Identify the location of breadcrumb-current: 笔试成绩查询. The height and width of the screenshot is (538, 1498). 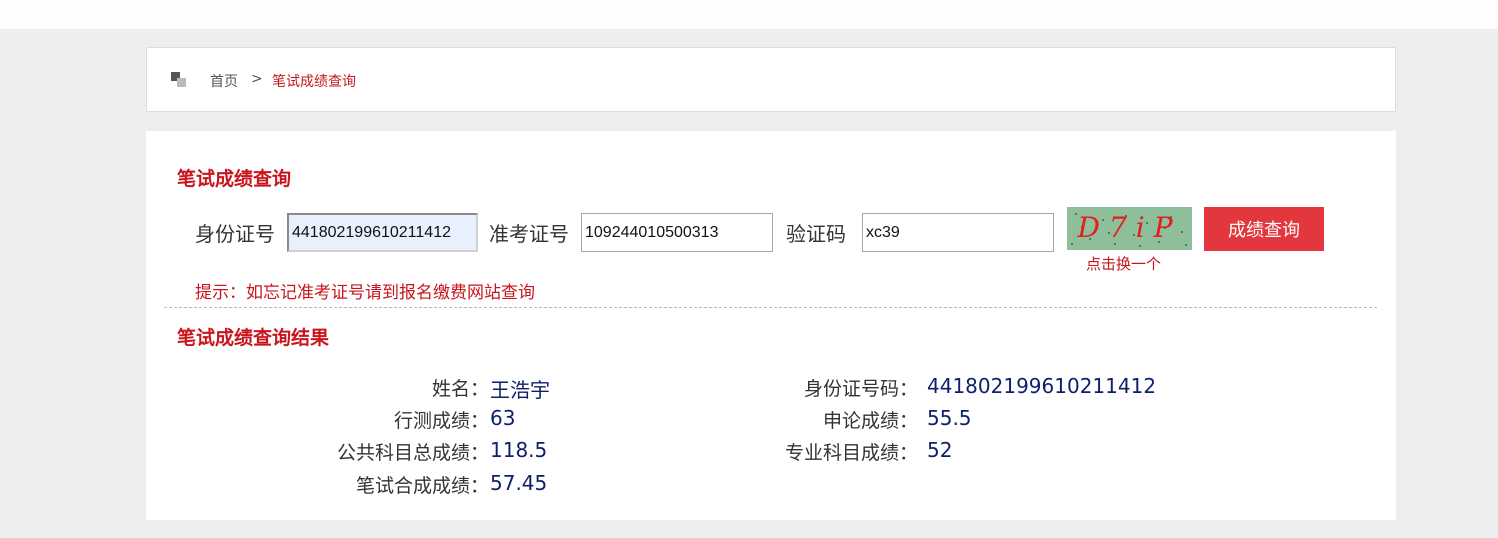
(314, 82).